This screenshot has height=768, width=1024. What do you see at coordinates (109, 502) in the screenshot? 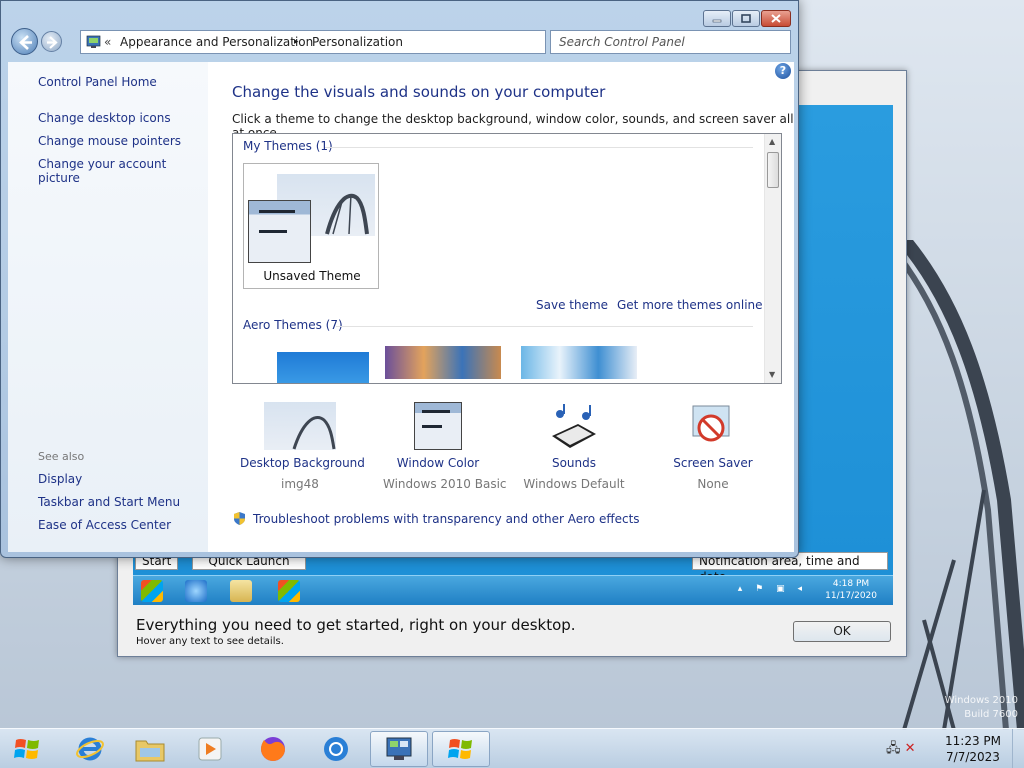
I see `taskbar-start-menu-link: Taskbar and Start Menu` at bounding box center [109, 502].